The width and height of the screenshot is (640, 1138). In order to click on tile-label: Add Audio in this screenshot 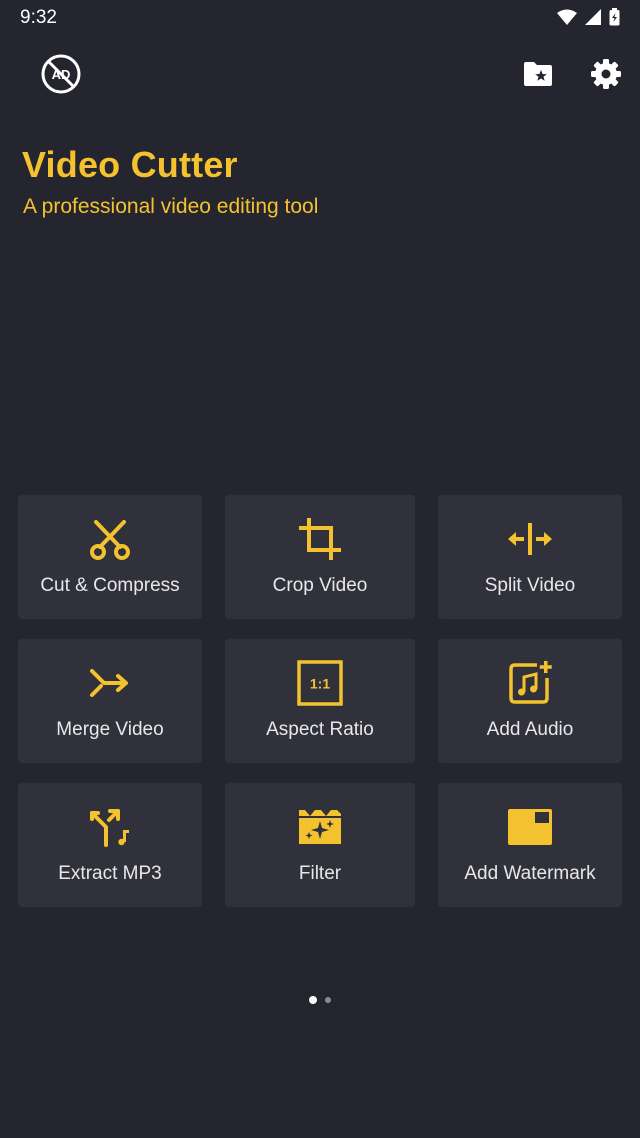, I will do `click(530, 729)`.